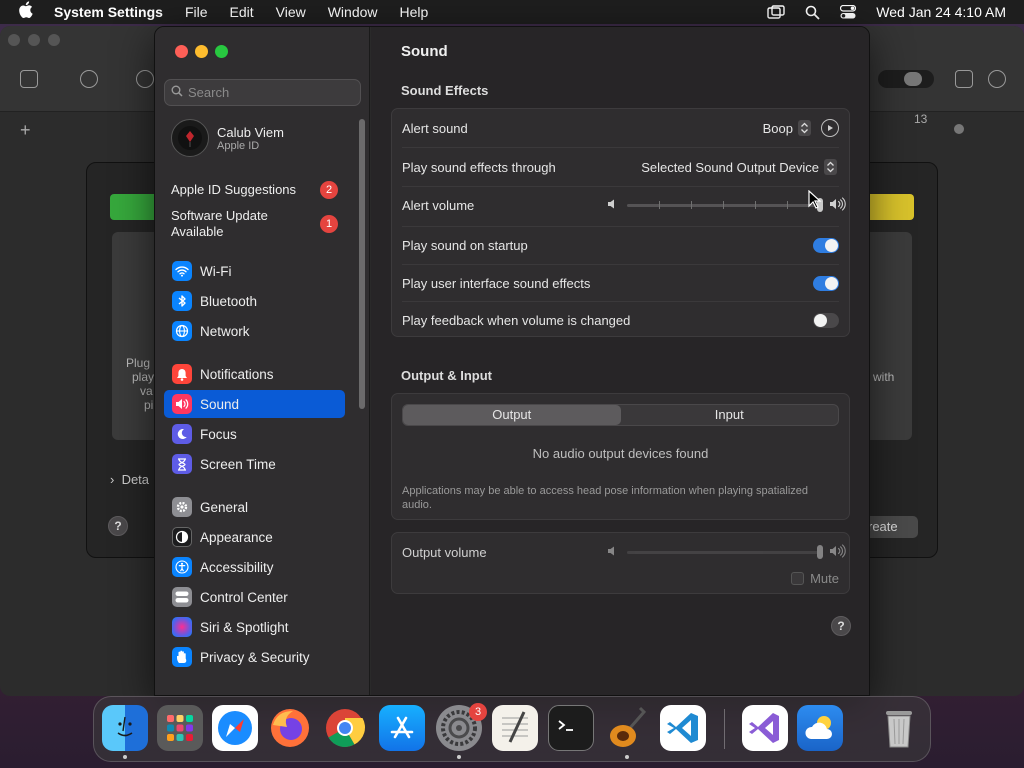  What do you see at coordinates (739, 167) in the screenshot?
I see `play-through-popup: Selected Sound Output Device` at bounding box center [739, 167].